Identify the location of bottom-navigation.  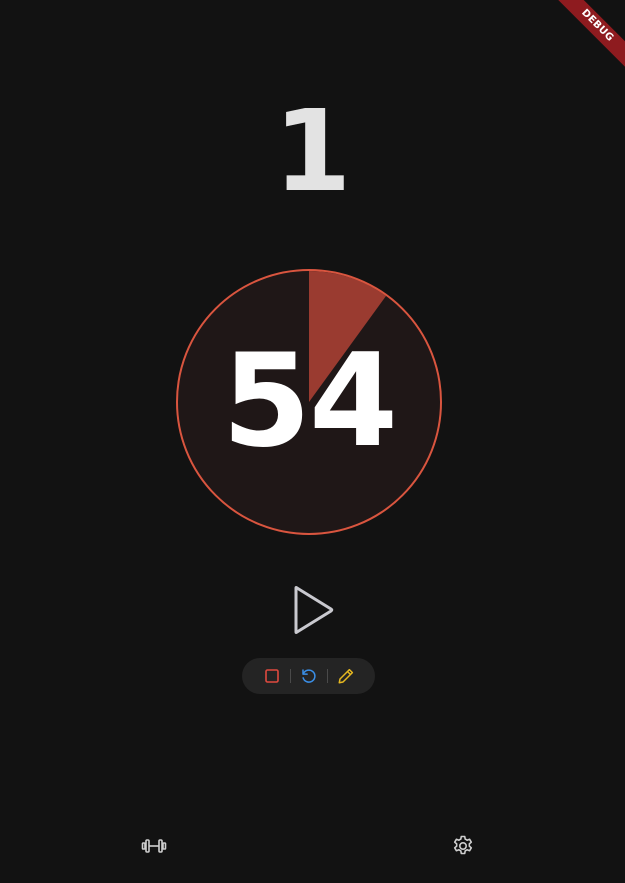
(312, 845).